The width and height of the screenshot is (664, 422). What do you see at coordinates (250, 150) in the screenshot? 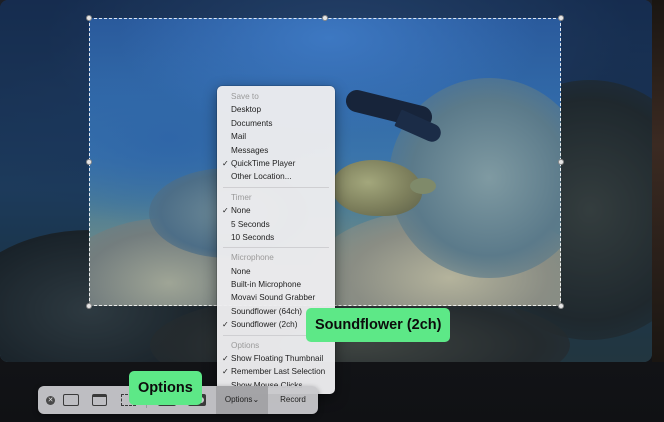
I see `menu-item-label: Messages` at bounding box center [250, 150].